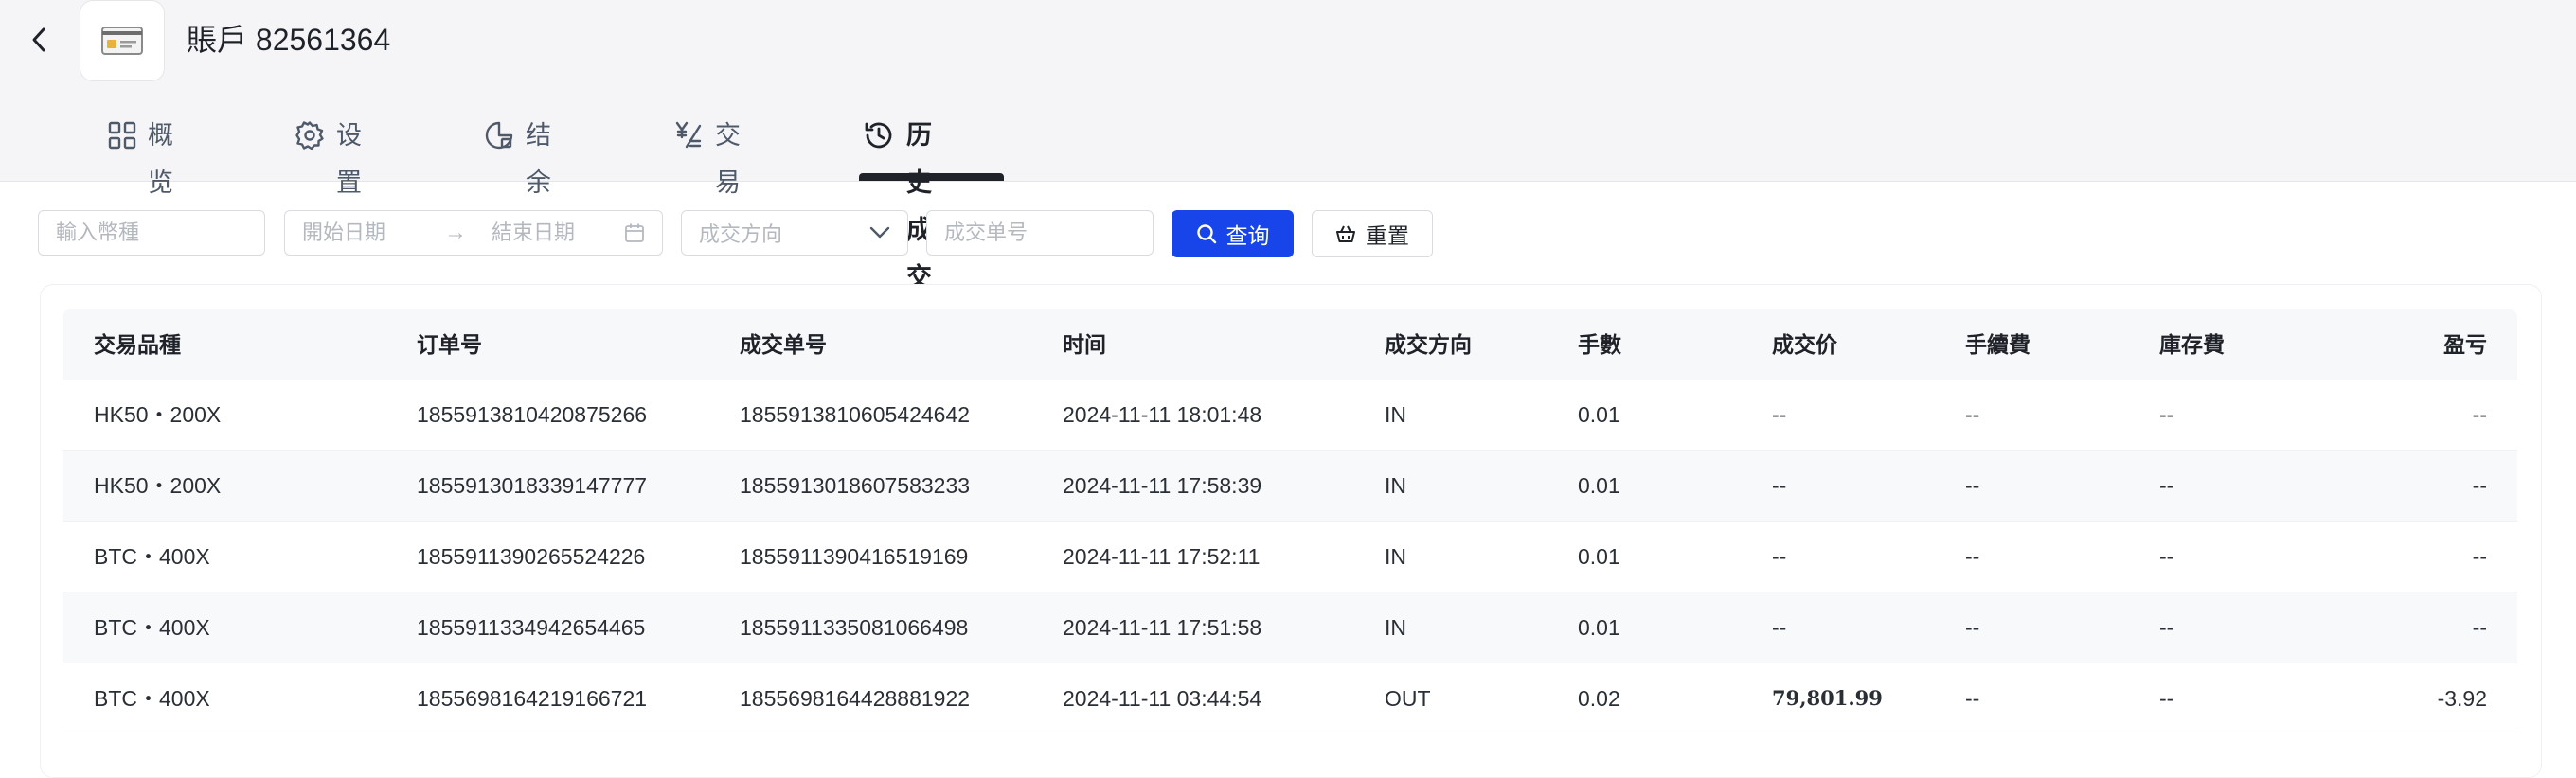  Describe the element at coordinates (931, 177) in the screenshot. I see `active-tab-indicator` at that location.